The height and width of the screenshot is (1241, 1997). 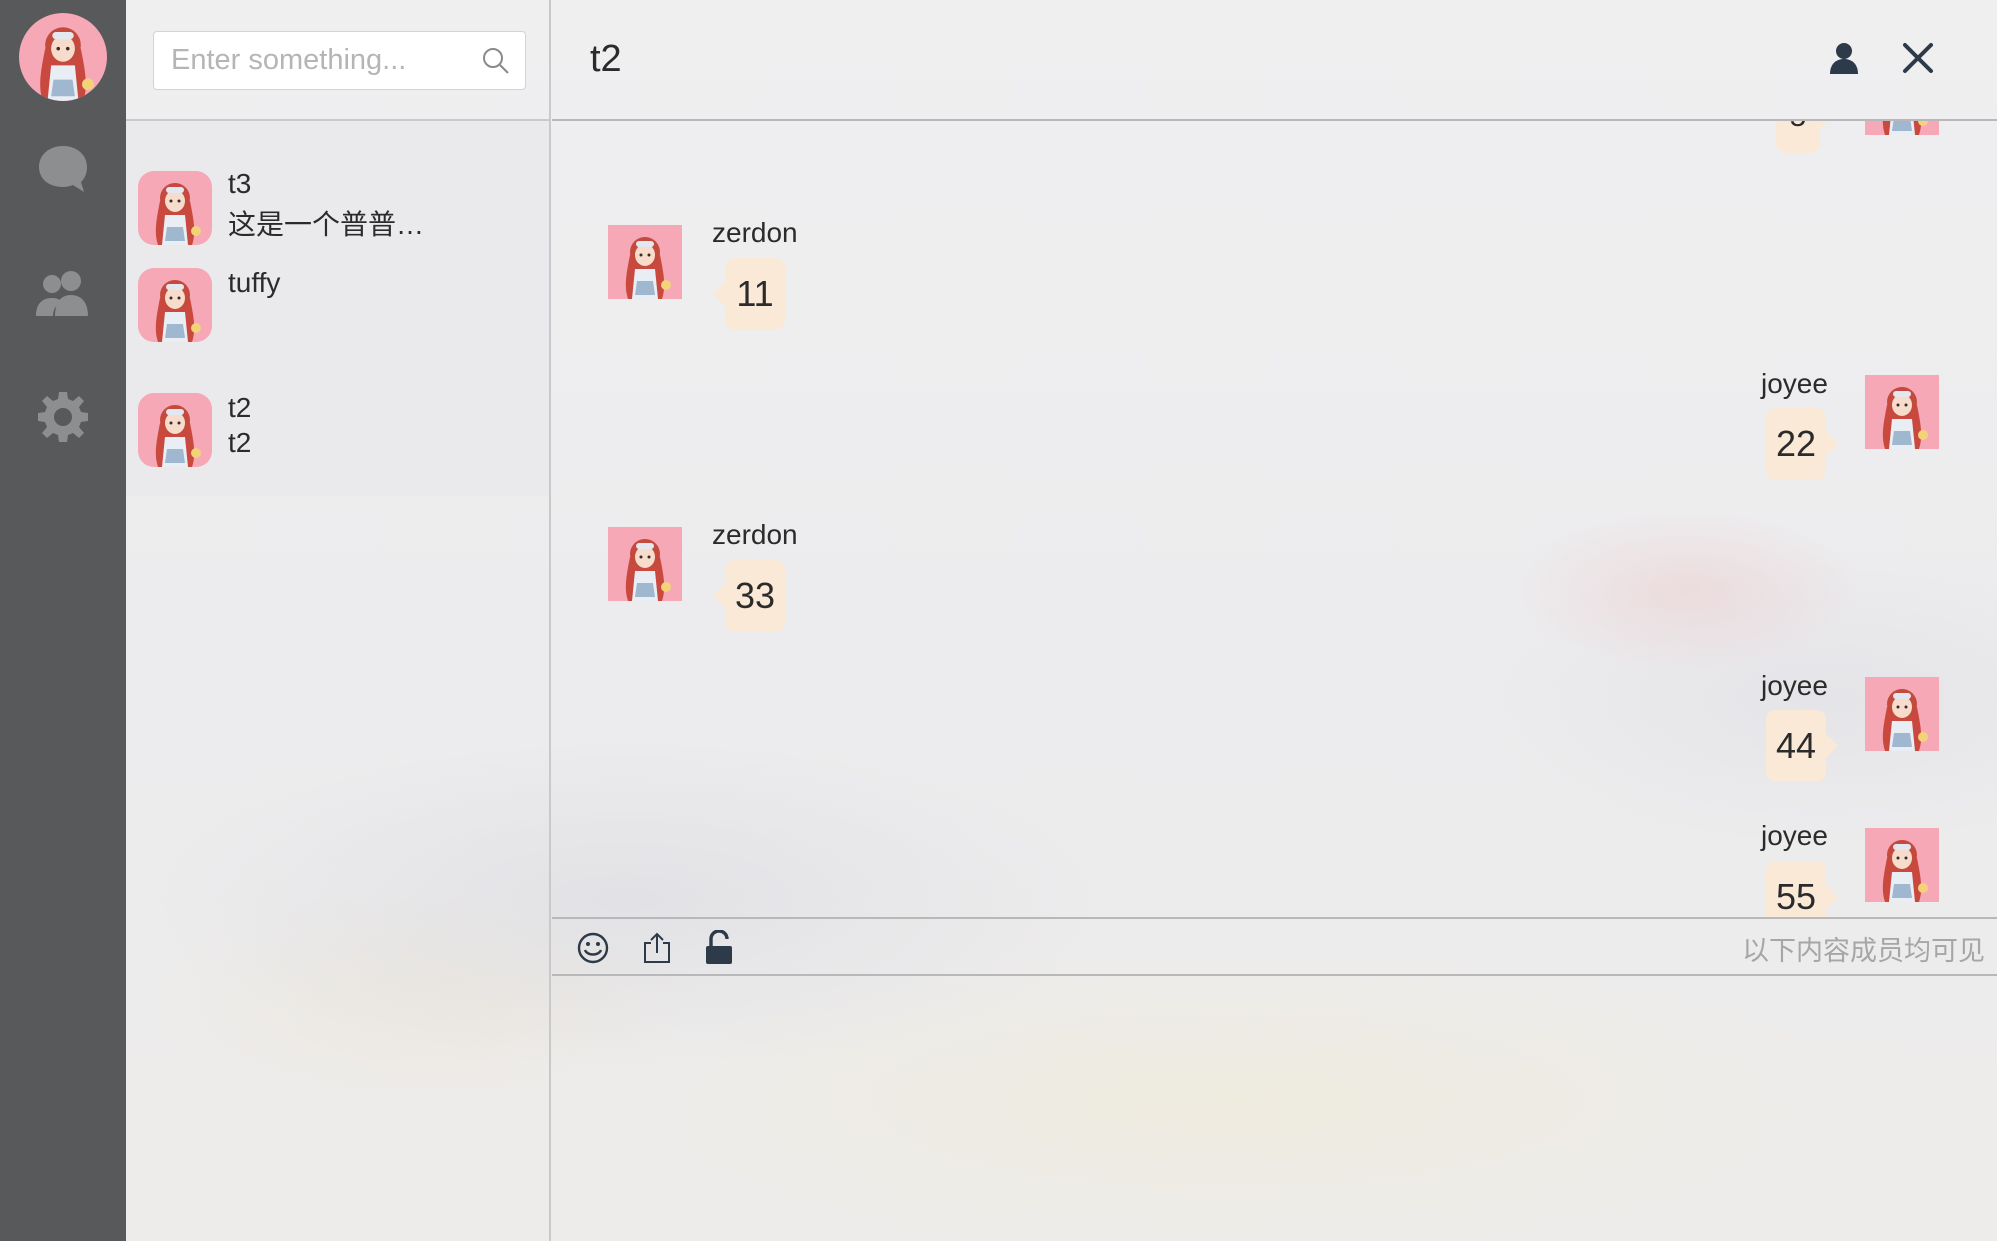 What do you see at coordinates (63, 57) in the screenshot?
I see `user-avatar` at bounding box center [63, 57].